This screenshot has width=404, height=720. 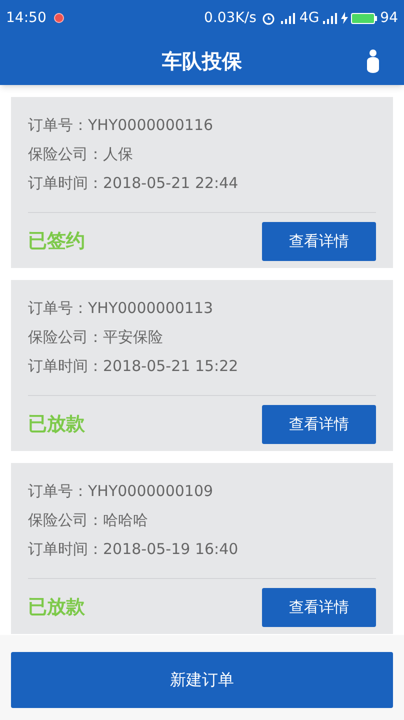 What do you see at coordinates (389, 18) in the screenshot?
I see `battery-percent: 94` at bounding box center [389, 18].